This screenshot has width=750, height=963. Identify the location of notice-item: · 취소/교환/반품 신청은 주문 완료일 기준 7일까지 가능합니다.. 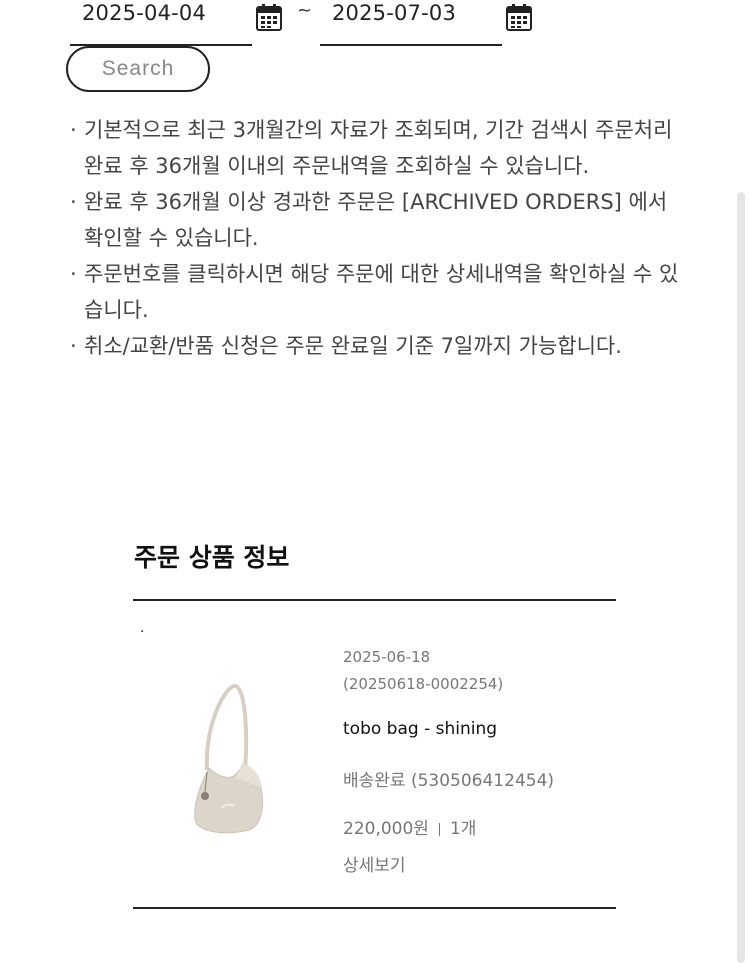
(380, 346).